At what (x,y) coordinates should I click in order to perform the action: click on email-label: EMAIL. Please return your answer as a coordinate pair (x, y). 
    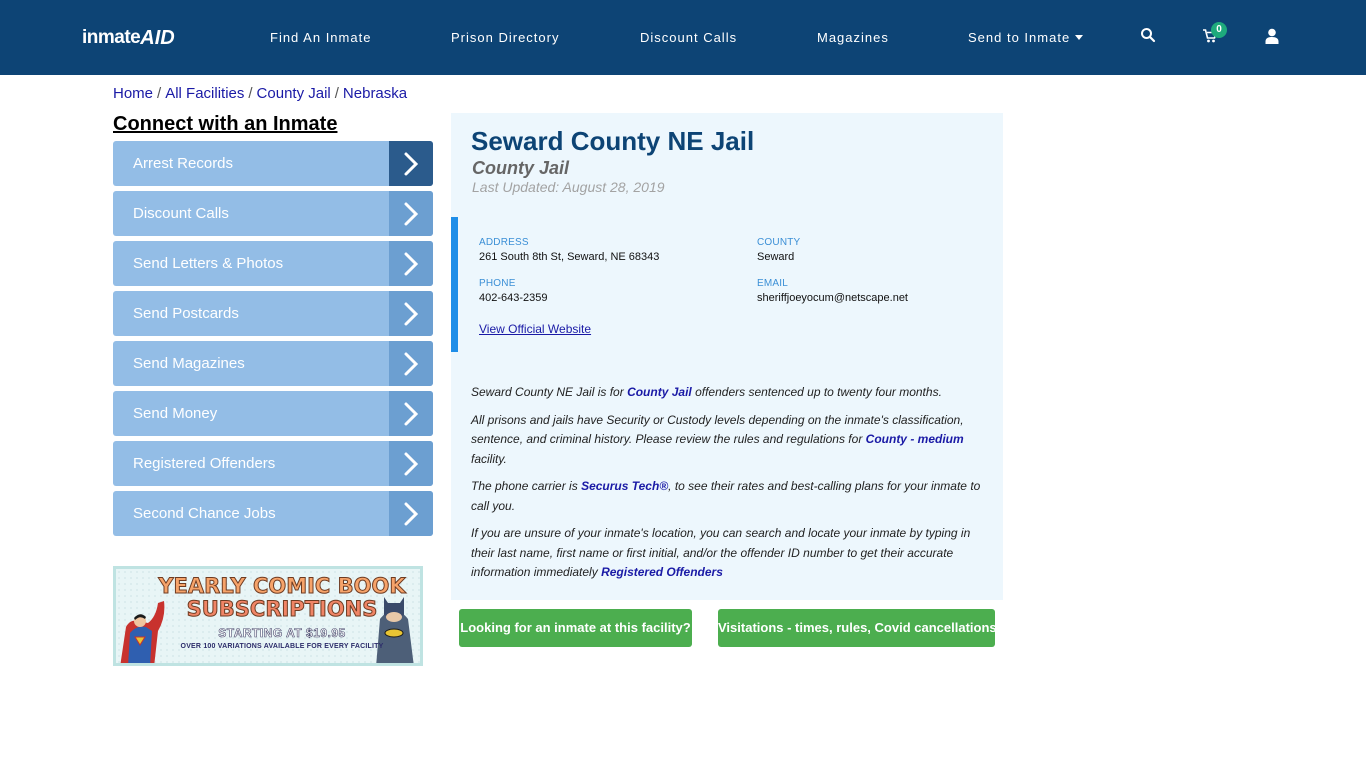
    Looking at the image, I should click on (773, 283).